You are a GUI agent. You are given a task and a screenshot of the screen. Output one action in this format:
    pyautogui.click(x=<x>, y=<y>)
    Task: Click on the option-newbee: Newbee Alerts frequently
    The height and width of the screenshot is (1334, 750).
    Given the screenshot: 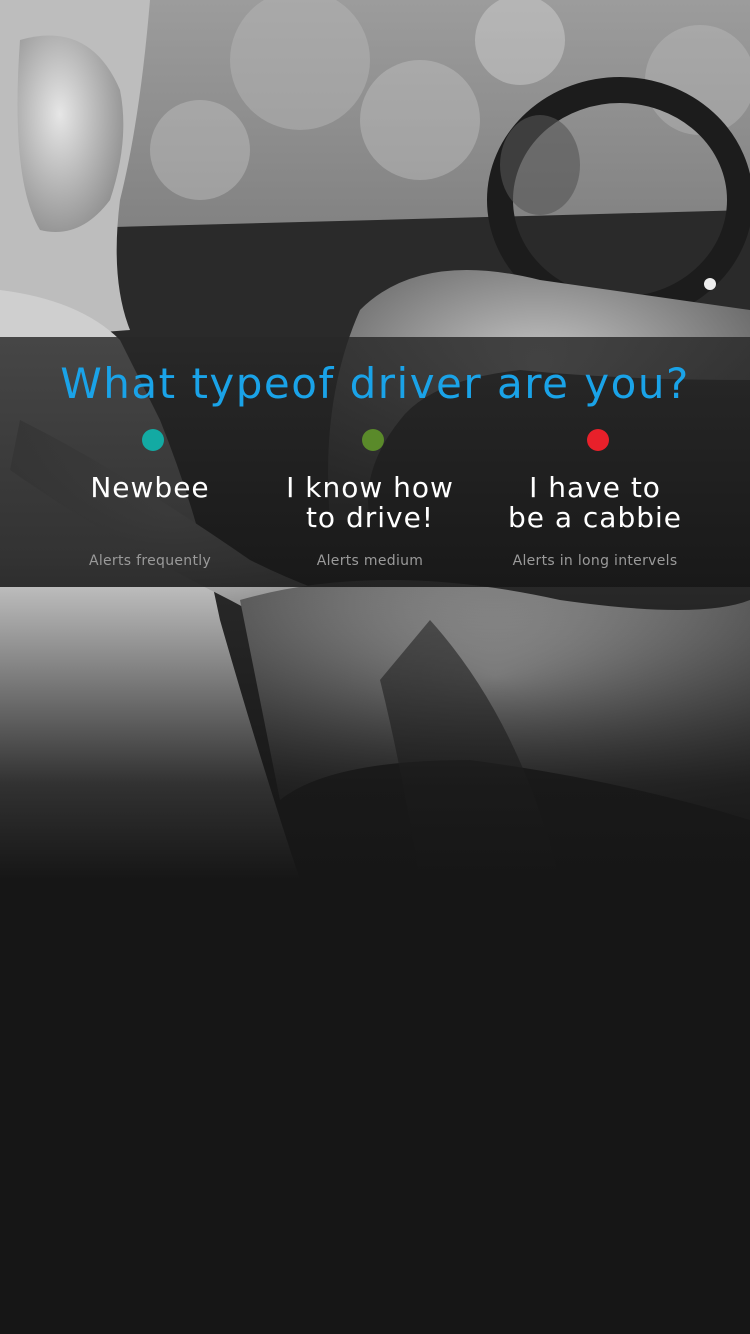 What is the action you would take?
    pyautogui.click(x=150, y=504)
    